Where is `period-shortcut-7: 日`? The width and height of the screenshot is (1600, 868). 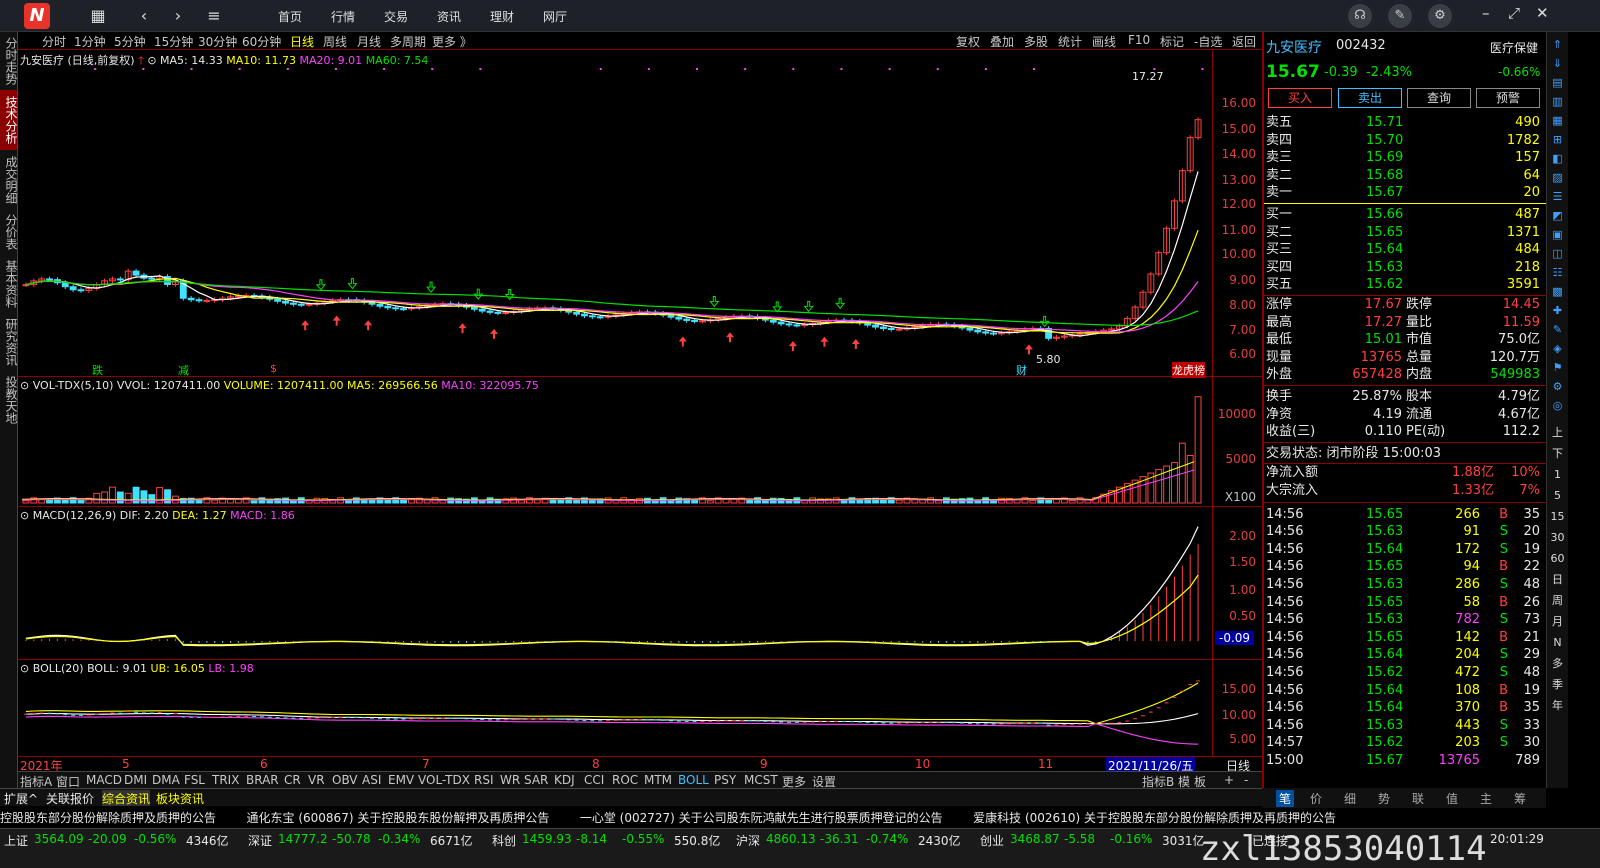 period-shortcut-7: 日 is located at coordinates (1557, 579).